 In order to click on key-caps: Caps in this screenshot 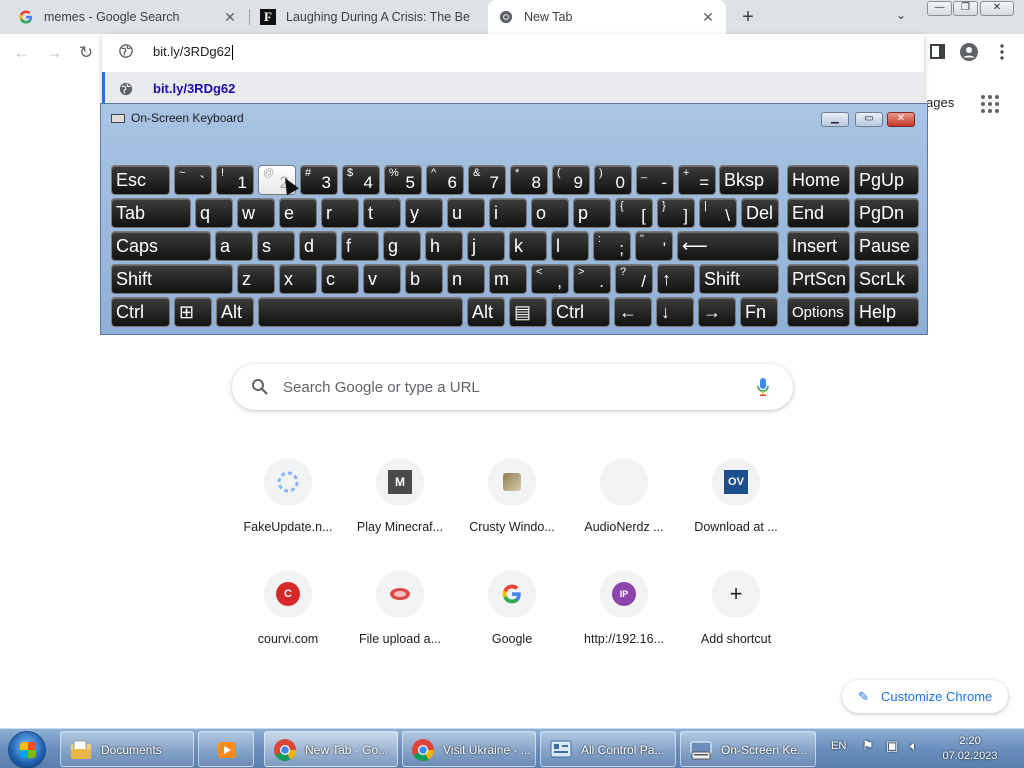, I will do `click(161, 246)`.